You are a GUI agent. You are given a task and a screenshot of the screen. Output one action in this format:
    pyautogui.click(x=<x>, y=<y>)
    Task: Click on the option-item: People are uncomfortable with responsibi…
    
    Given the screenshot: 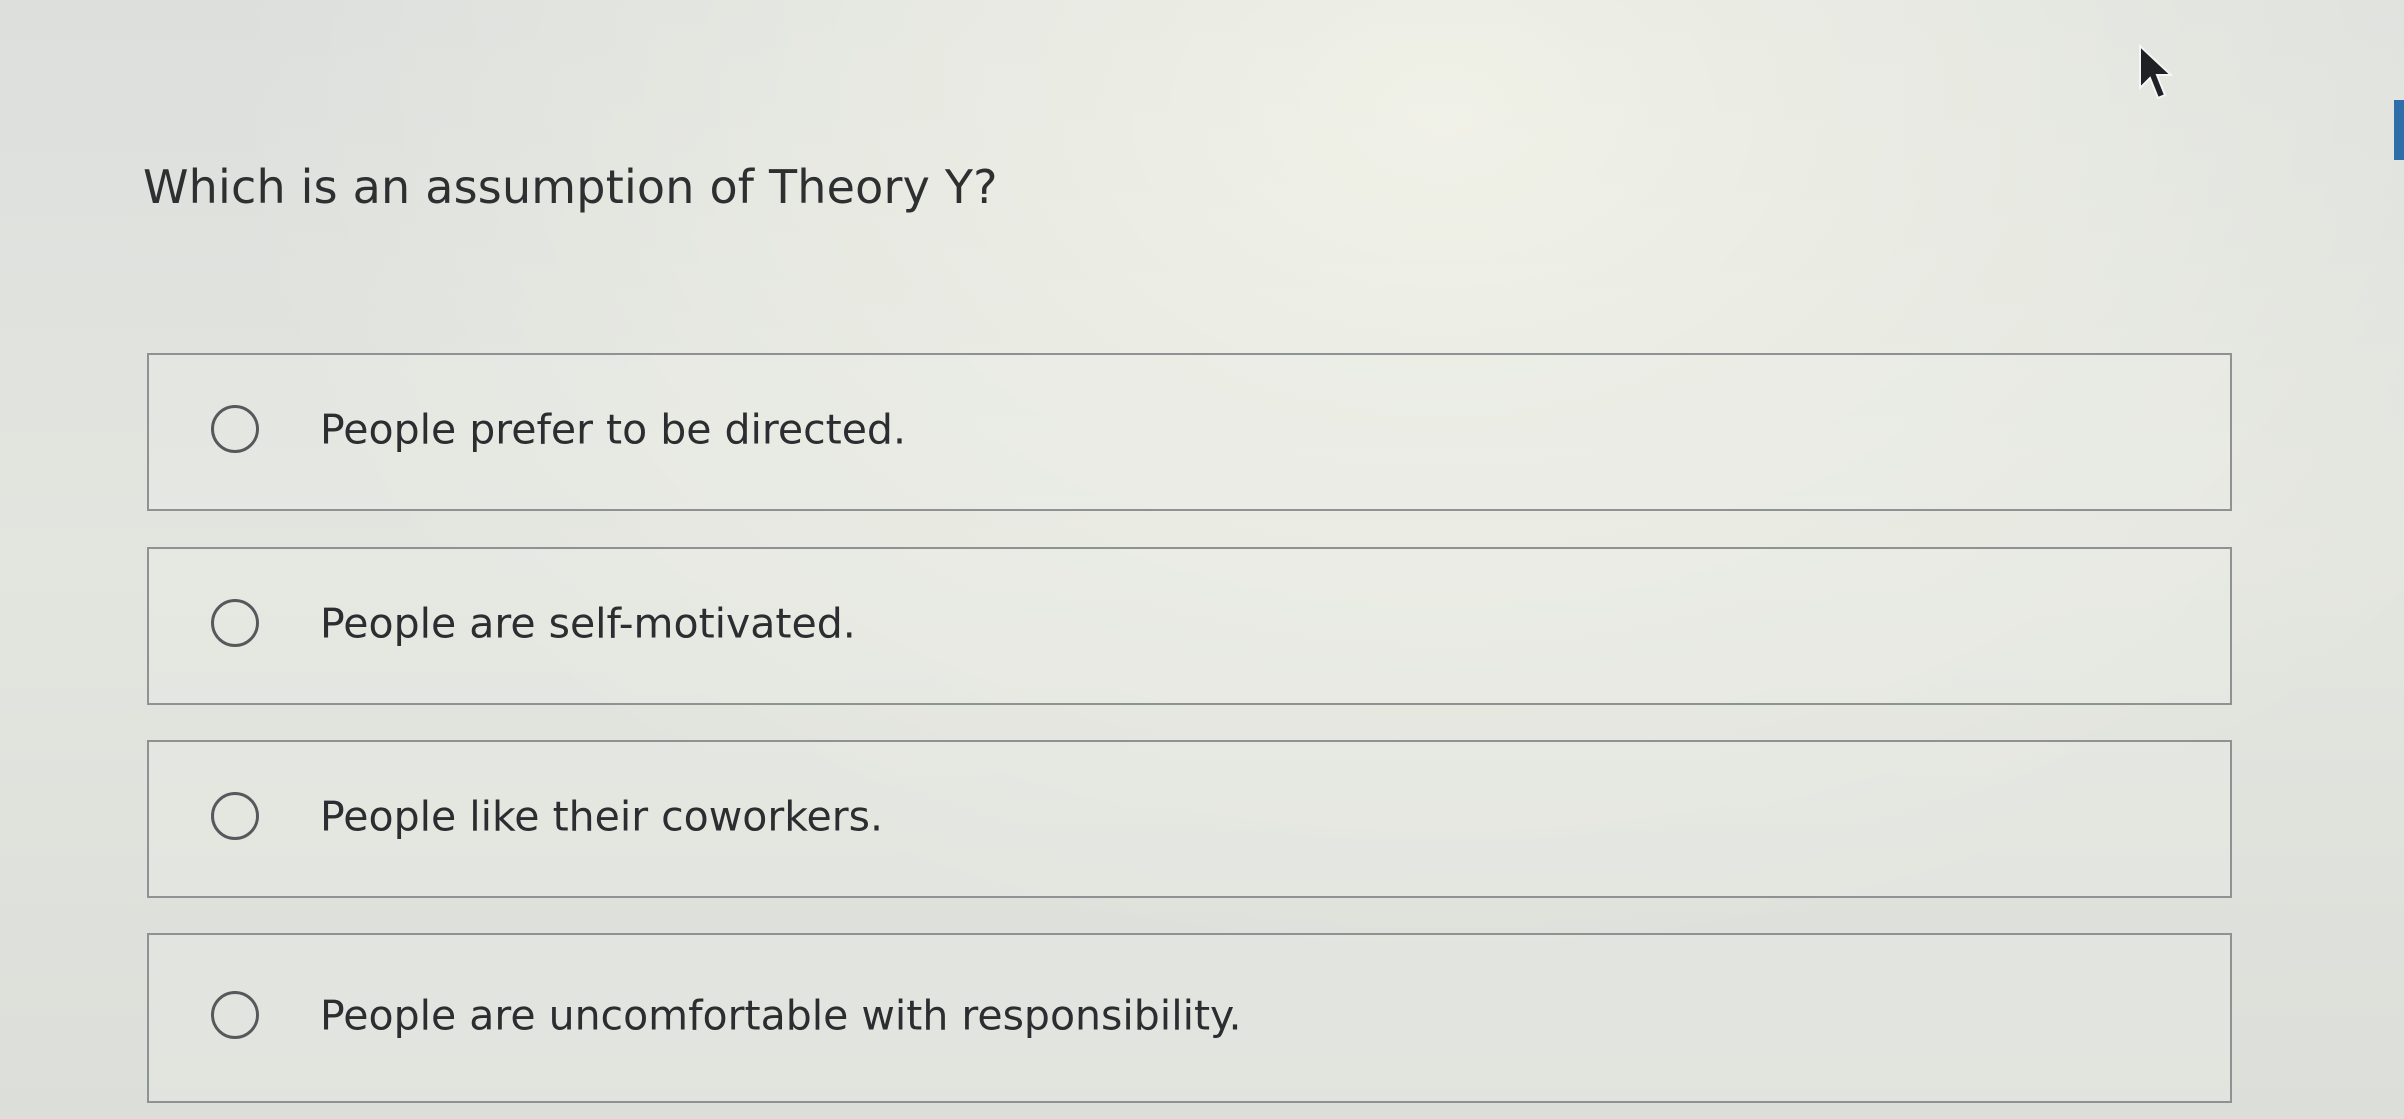 What is the action you would take?
    pyautogui.click(x=1189, y=1018)
    